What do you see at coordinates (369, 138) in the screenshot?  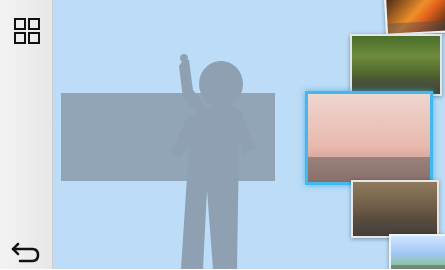 I see `thumbnail-3-selected` at bounding box center [369, 138].